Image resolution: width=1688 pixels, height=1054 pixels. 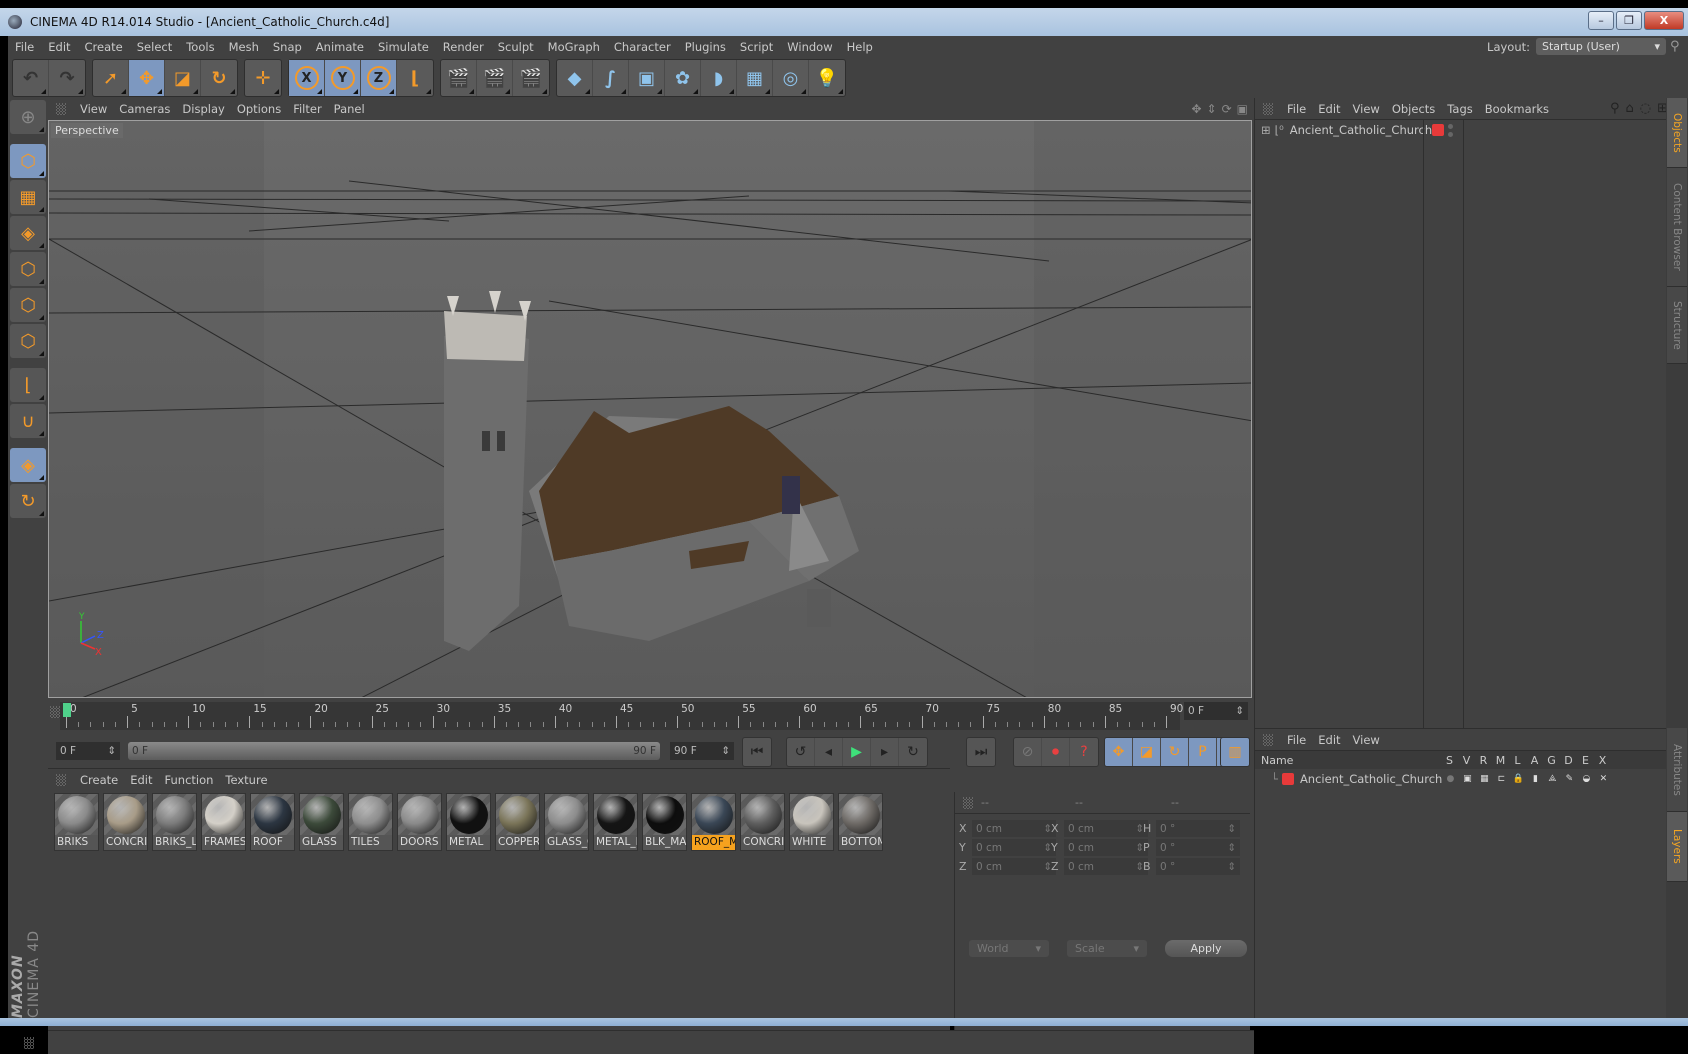 What do you see at coordinates (1227, 109) in the screenshot?
I see `orbit-view-icon: ⟳` at bounding box center [1227, 109].